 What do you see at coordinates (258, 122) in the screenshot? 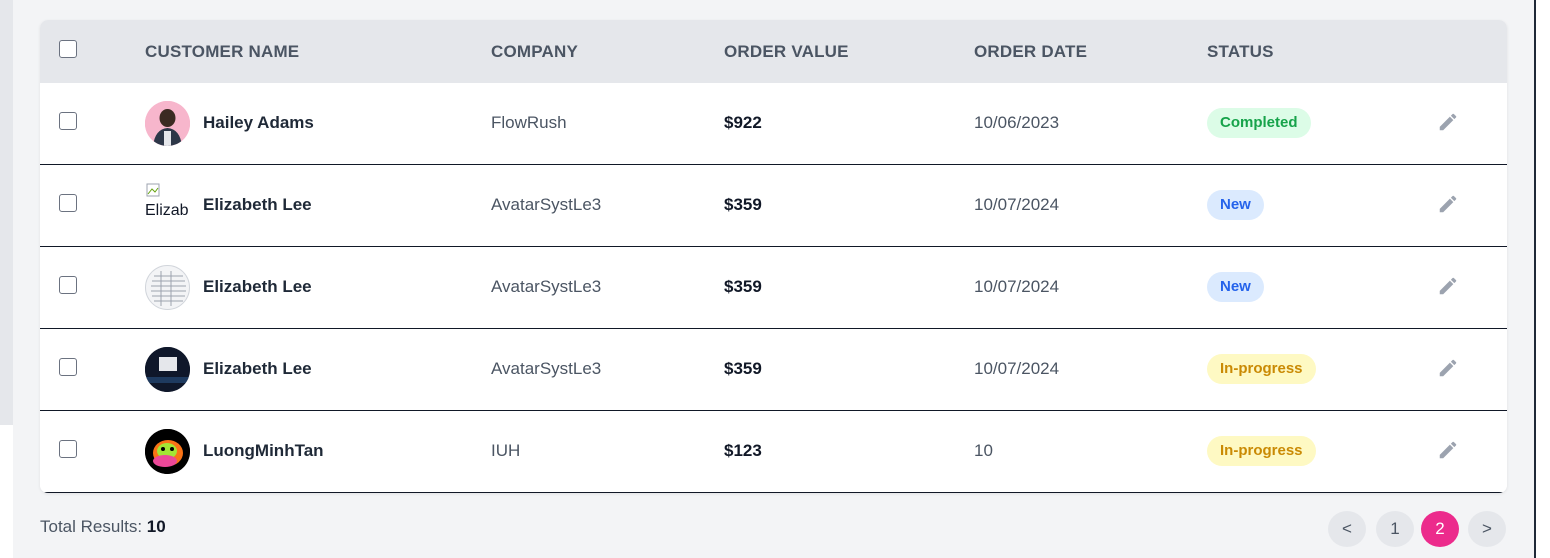
I see `customer-name: Hailey Adams` at bounding box center [258, 122].